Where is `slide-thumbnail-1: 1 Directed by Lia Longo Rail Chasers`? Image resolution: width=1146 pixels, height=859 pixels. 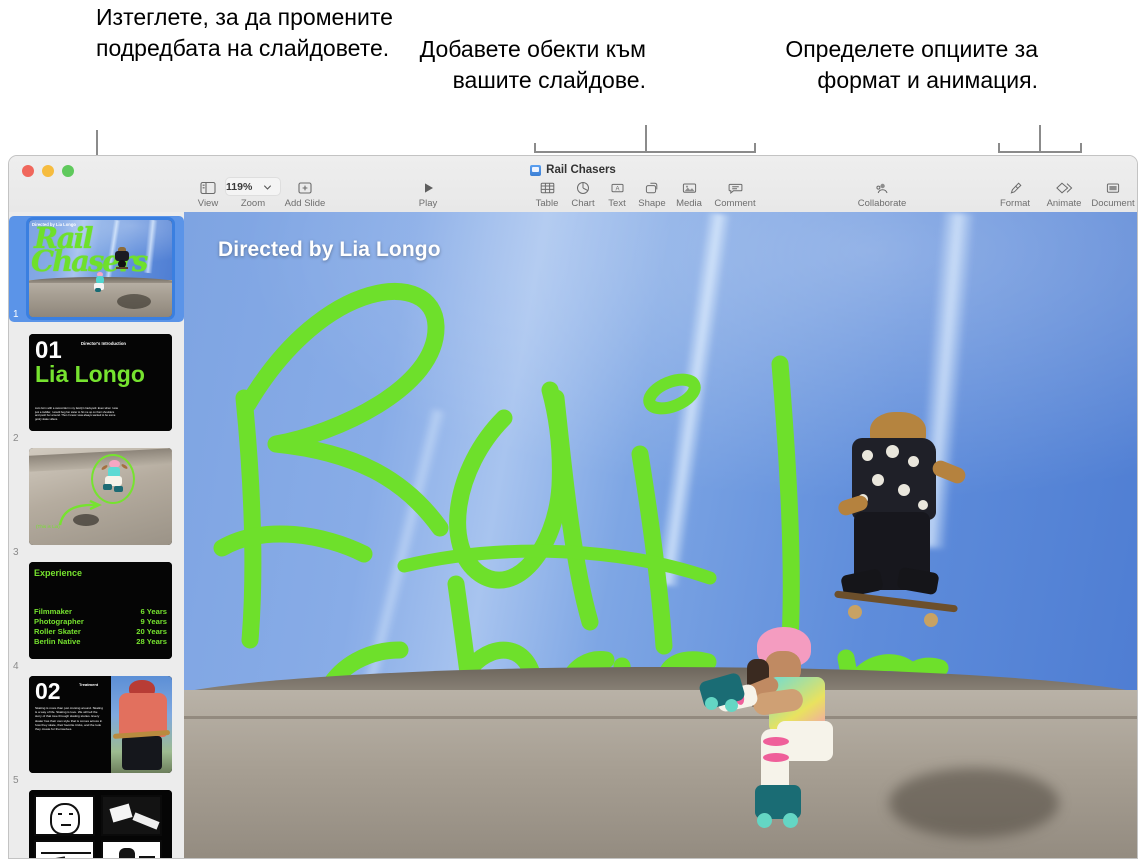 slide-thumbnail-1: 1 Directed by Lia Longo Rail Chasers is located at coordinates (96, 275).